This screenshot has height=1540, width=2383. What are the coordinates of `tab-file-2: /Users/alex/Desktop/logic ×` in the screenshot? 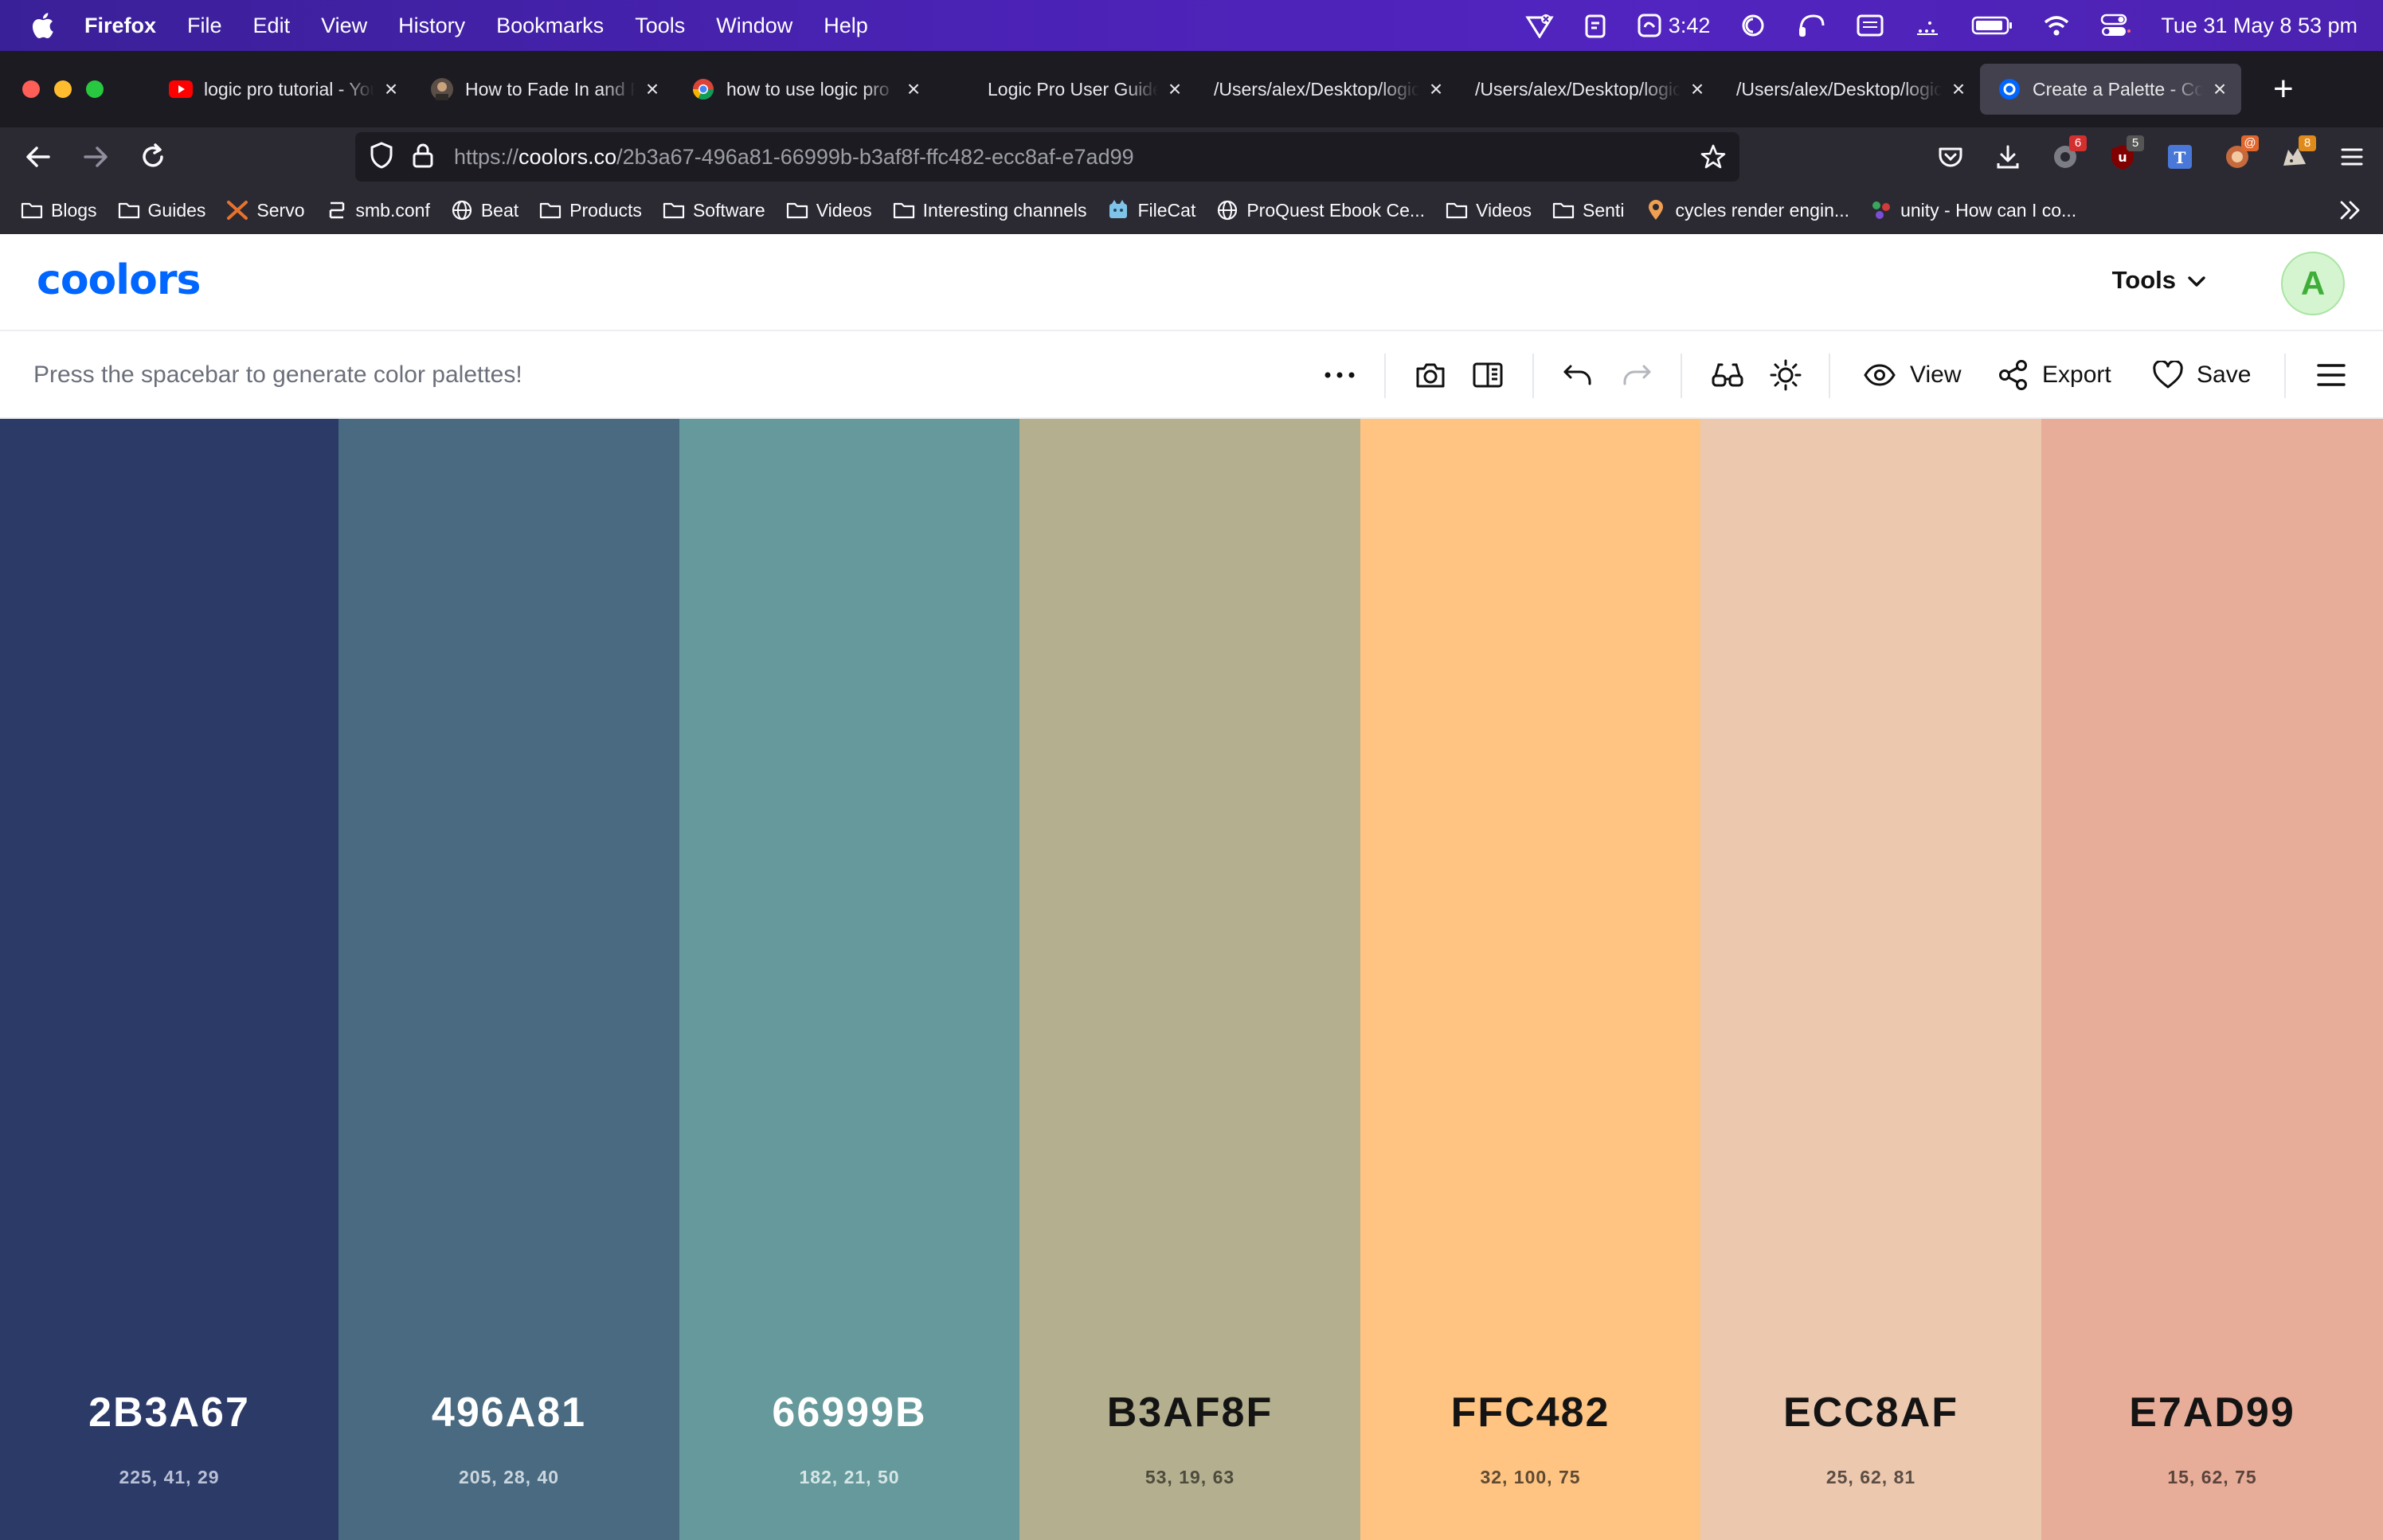 It's located at (1588, 89).